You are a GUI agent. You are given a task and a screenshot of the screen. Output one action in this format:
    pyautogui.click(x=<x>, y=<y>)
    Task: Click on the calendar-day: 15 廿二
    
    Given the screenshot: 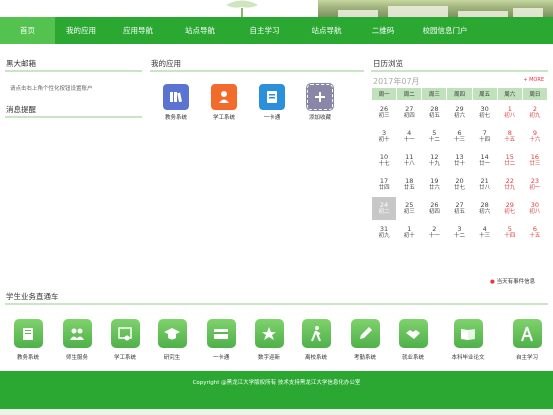 What is the action you would take?
    pyautogui.click(x=509, y=160)
    